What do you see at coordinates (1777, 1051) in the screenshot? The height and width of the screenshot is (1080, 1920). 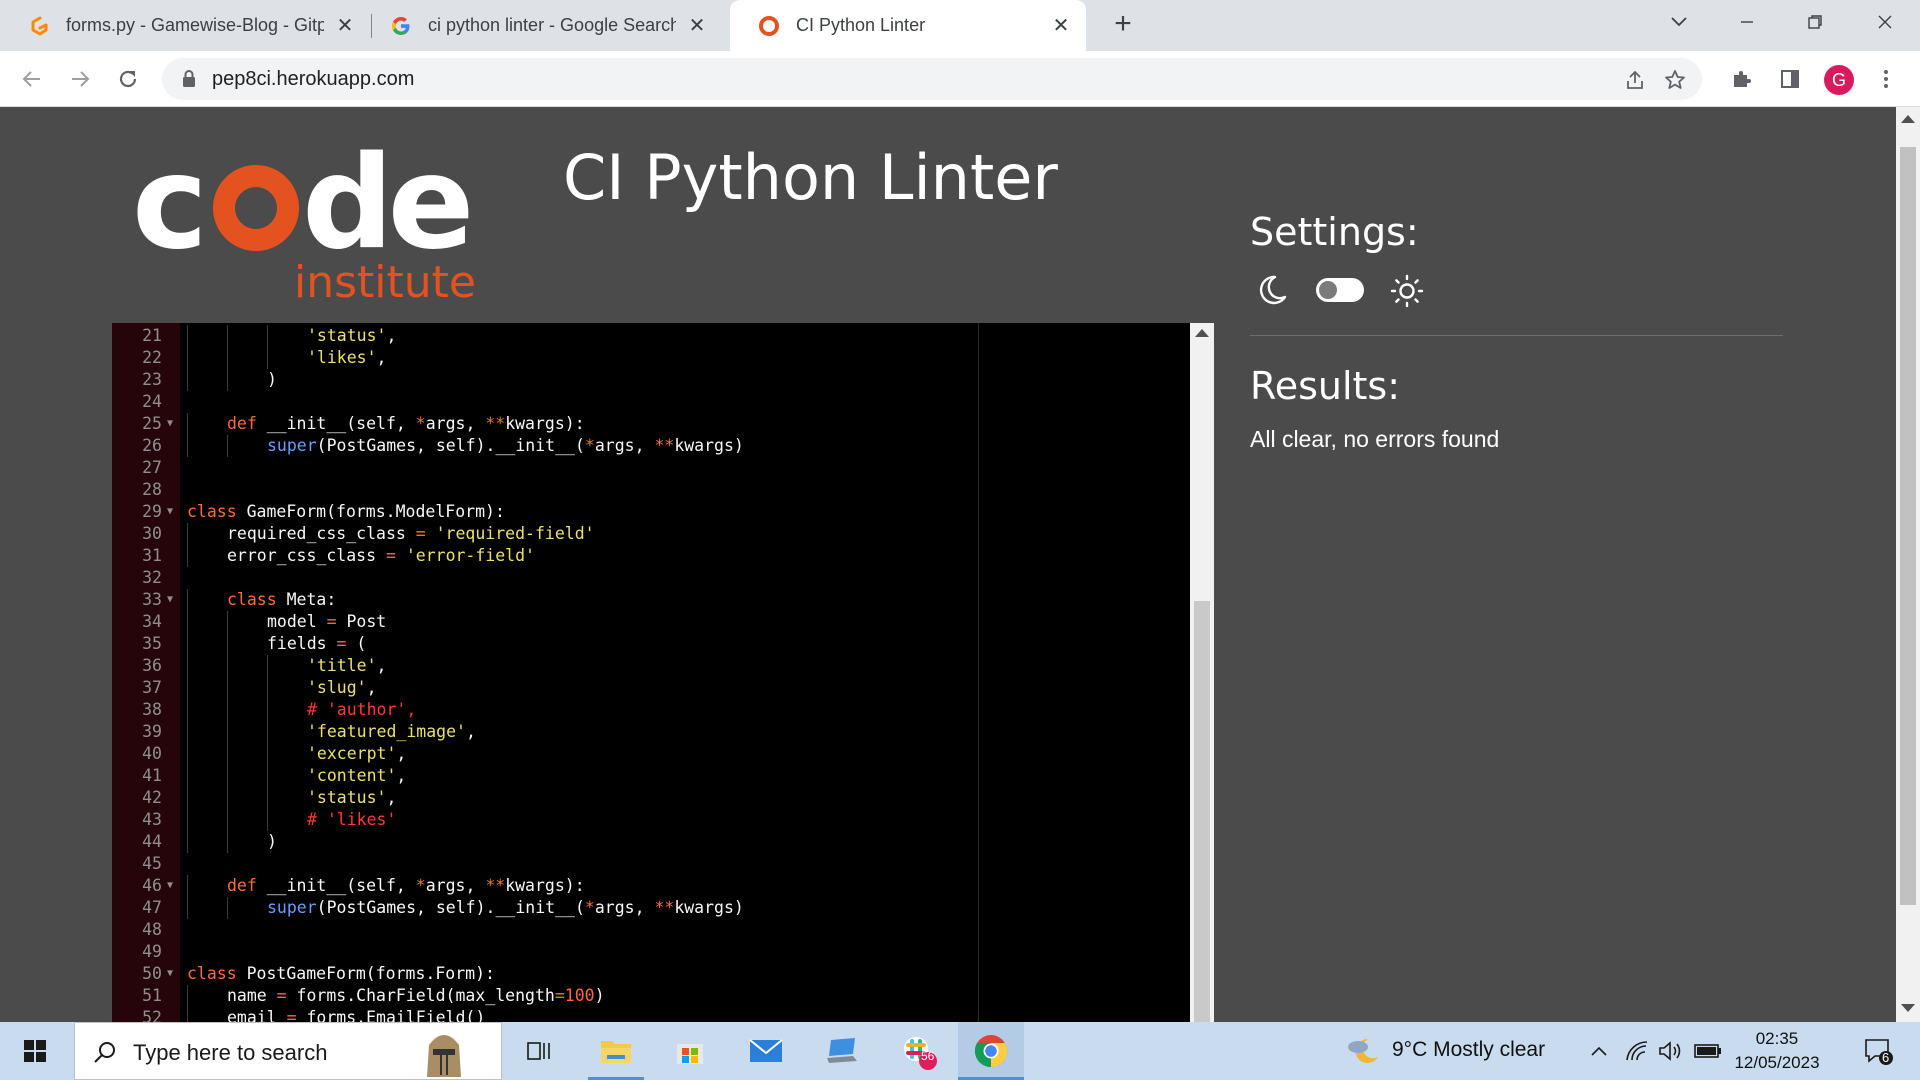 I see `system-clock: 02:35 12/05/2023` at bounding box center [1777, 1051].